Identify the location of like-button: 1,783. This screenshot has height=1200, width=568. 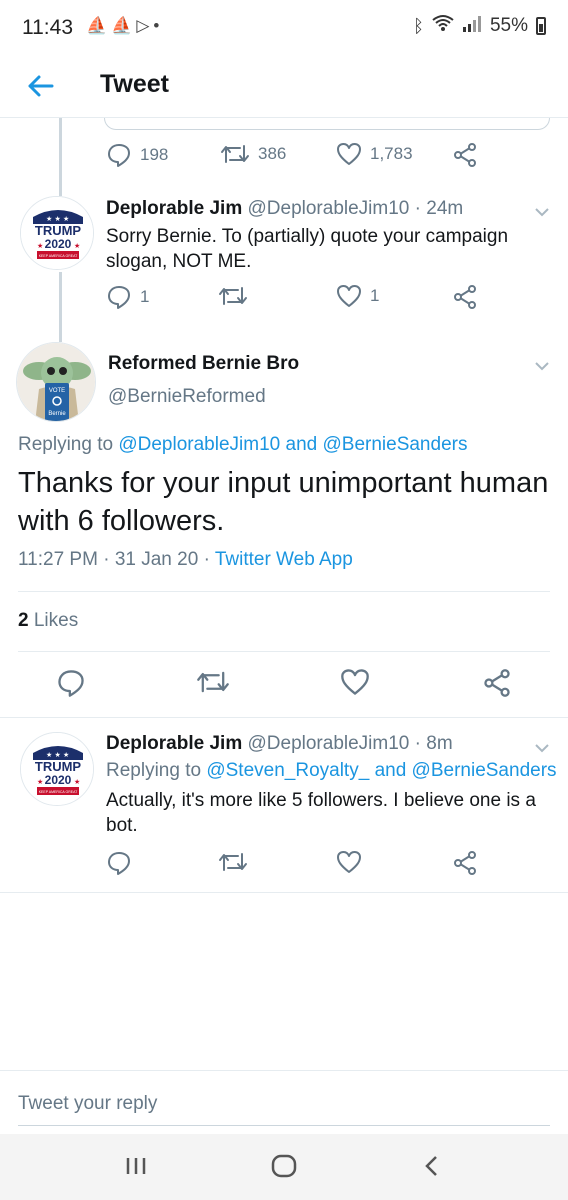
(374, 154).